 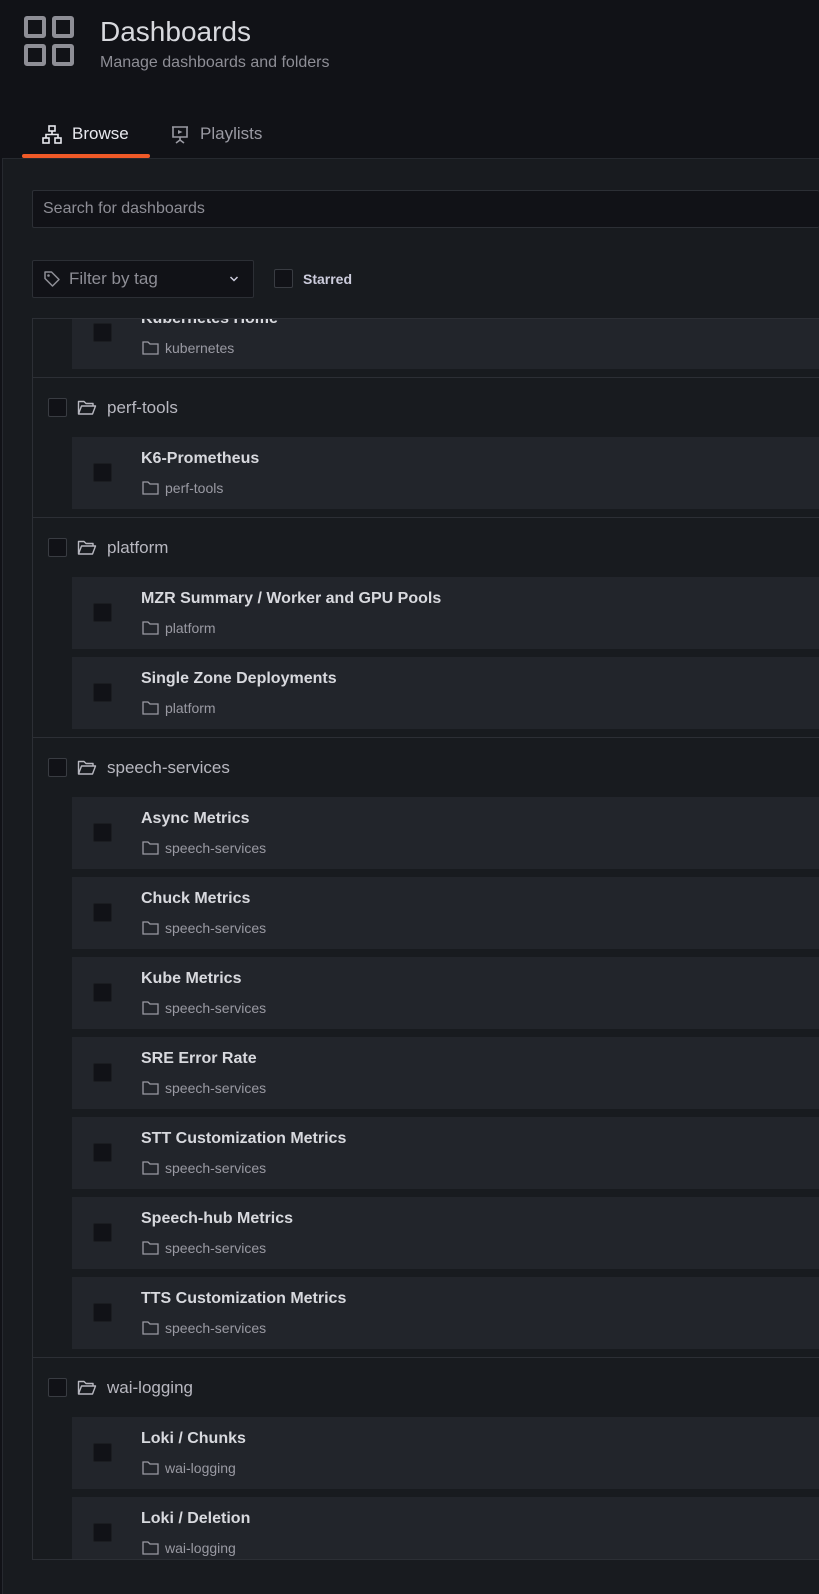 What do you see at coordinates (175, 31) in the screenshot?
I see `page-title: Dashboards` at bounding box center [175, 31].